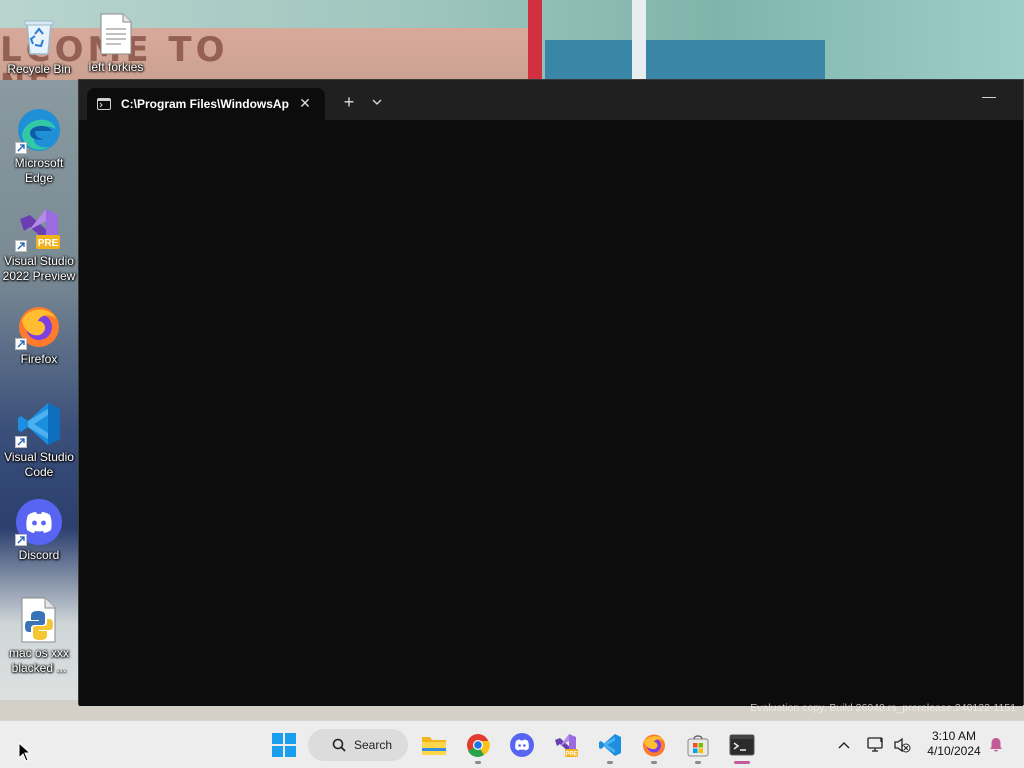 Image resolution: width=1024 pixels, height=768 pixels. I want to click on desktop-icon-label: Recycle Bin, so click(39, 69).